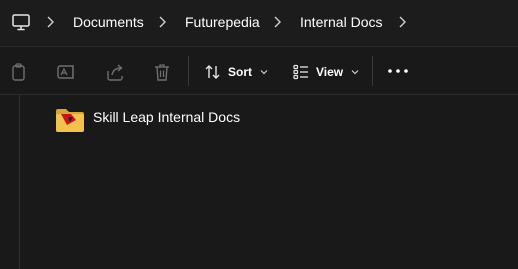  Describe the element at coordinates (341, 22) in the screenshot. I see `breadcrumb-internal-docs: Internal Docs` at that location.